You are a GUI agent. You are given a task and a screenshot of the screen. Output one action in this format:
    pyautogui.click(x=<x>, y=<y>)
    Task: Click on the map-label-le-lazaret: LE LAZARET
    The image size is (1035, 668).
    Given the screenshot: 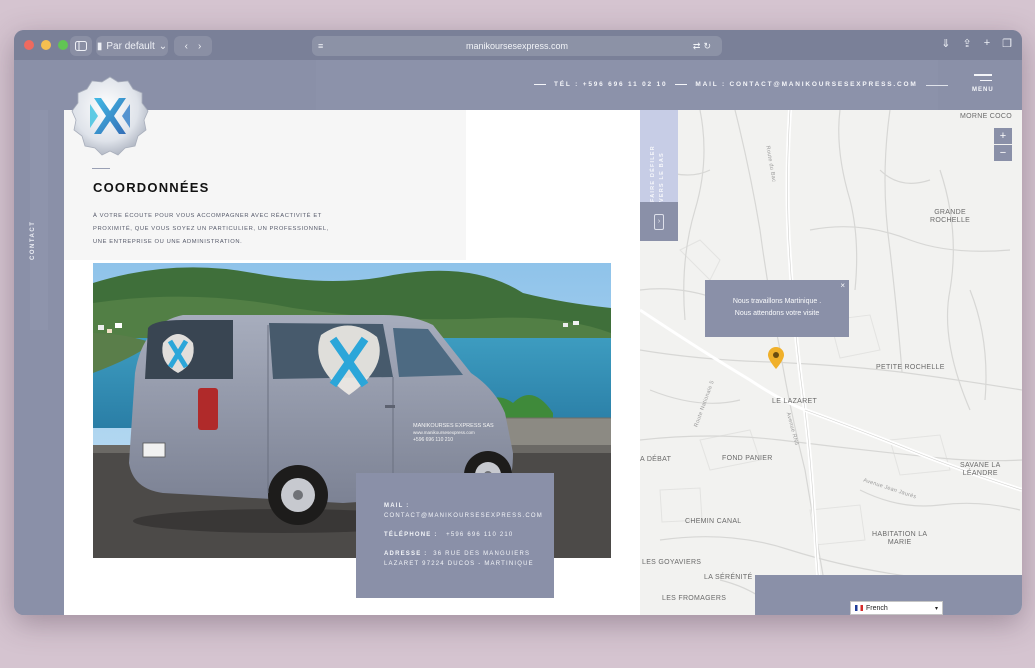 What is the action you would take?
    pyautogui.click(x=795, y=401)
    